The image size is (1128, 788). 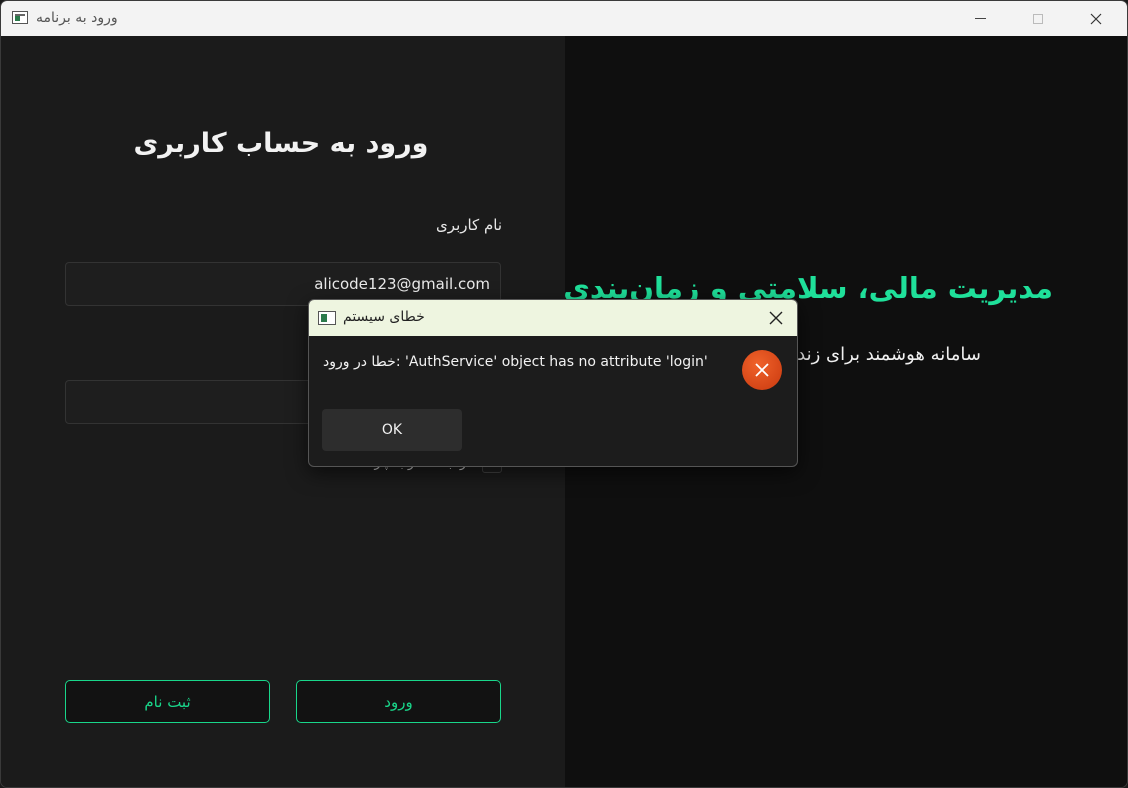 I want to click on error-icon, so click(x=762, y=370).